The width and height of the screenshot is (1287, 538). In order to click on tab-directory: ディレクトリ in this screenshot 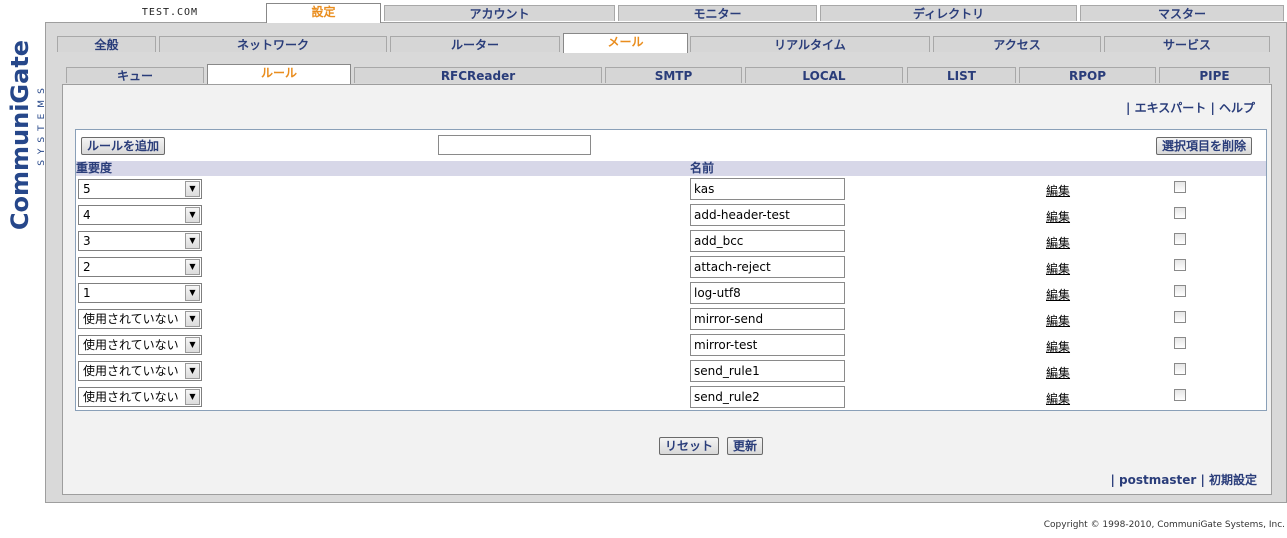, I will do `click(948, 13)`.